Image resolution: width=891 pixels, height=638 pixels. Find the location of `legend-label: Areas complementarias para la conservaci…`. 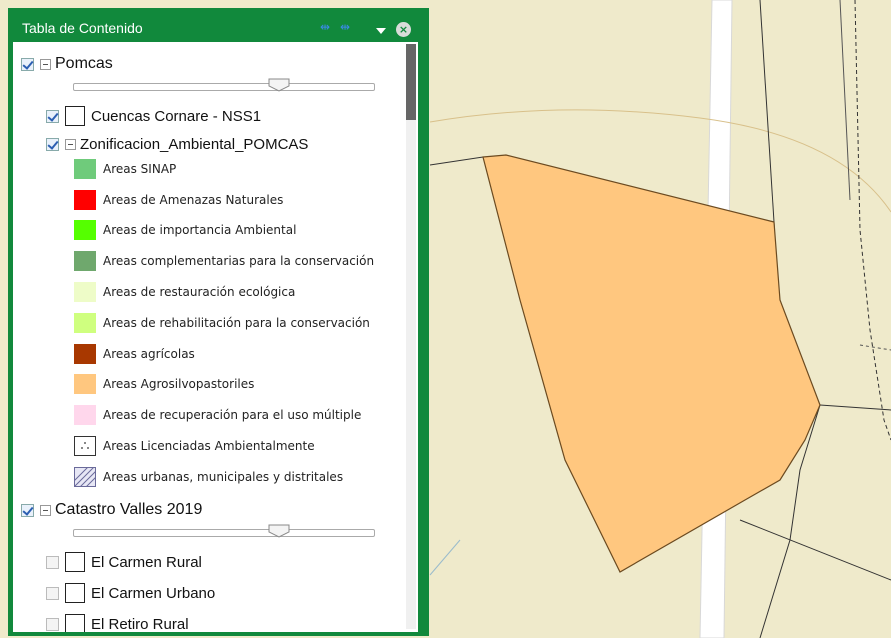

legend-label: Areas complementarias para la conservaci… is located at coordinates (239, 261).